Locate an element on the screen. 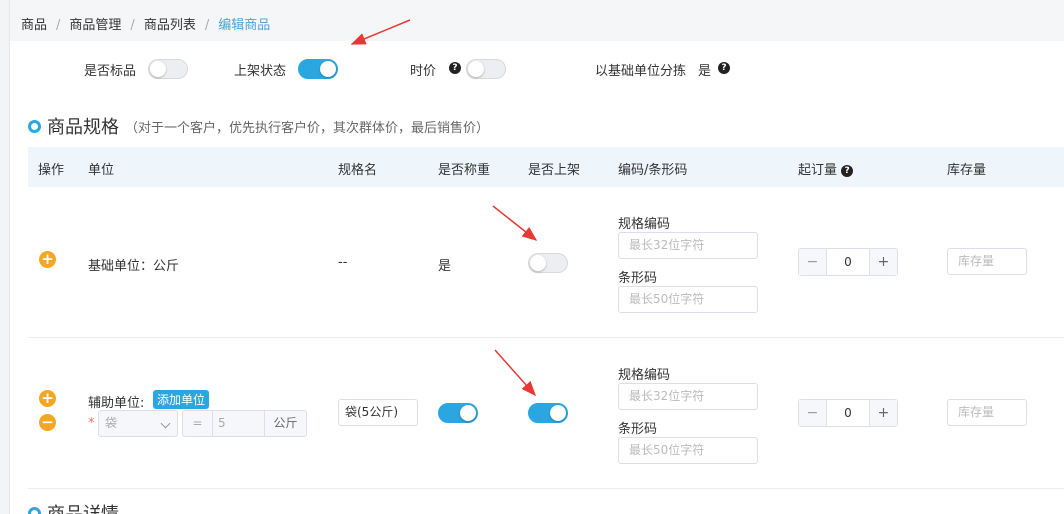 Image resolution: width=1064 pixels, height=514 pixels. unit-conversion-field: = 5 公斤 is located at coordinates (244, 423).